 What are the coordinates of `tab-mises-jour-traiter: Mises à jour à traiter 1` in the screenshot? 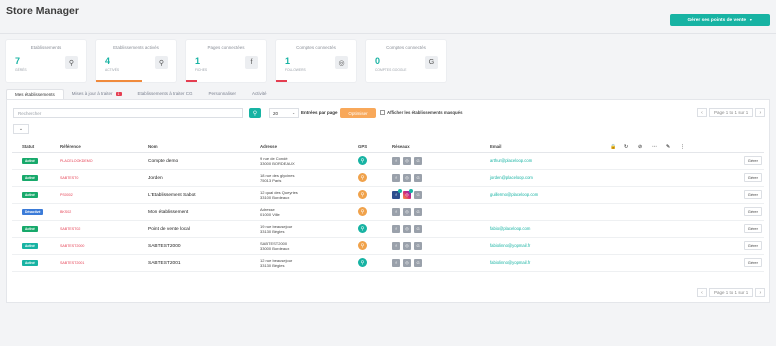 It's located at (97, 94).